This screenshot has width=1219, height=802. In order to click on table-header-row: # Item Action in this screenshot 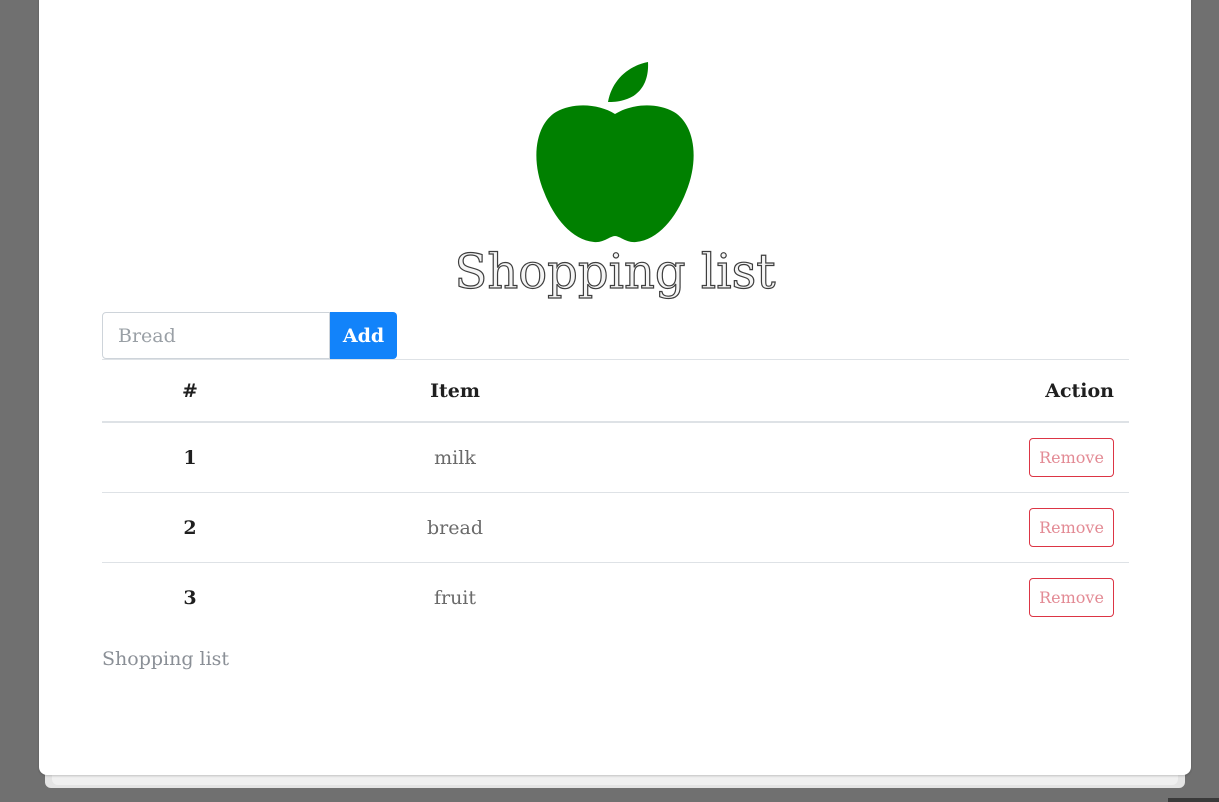, I will do `click(615, 391)`.